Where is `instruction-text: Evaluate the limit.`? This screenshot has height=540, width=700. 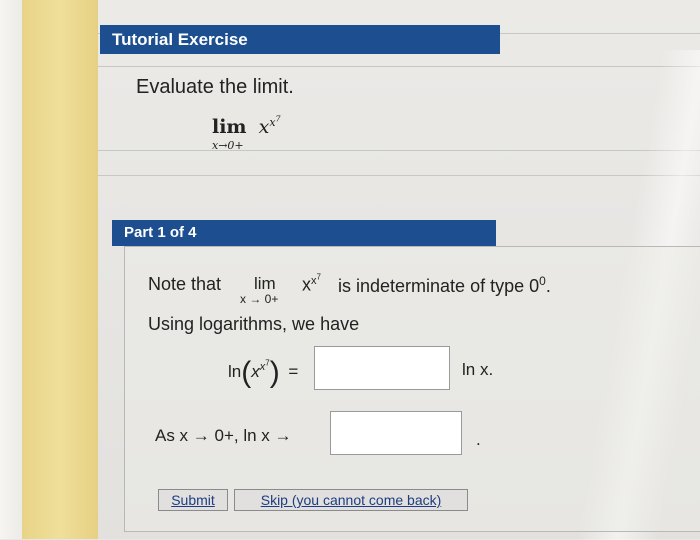
instruction-text: Evaluate the limit. is located at coordinates (215, 87).